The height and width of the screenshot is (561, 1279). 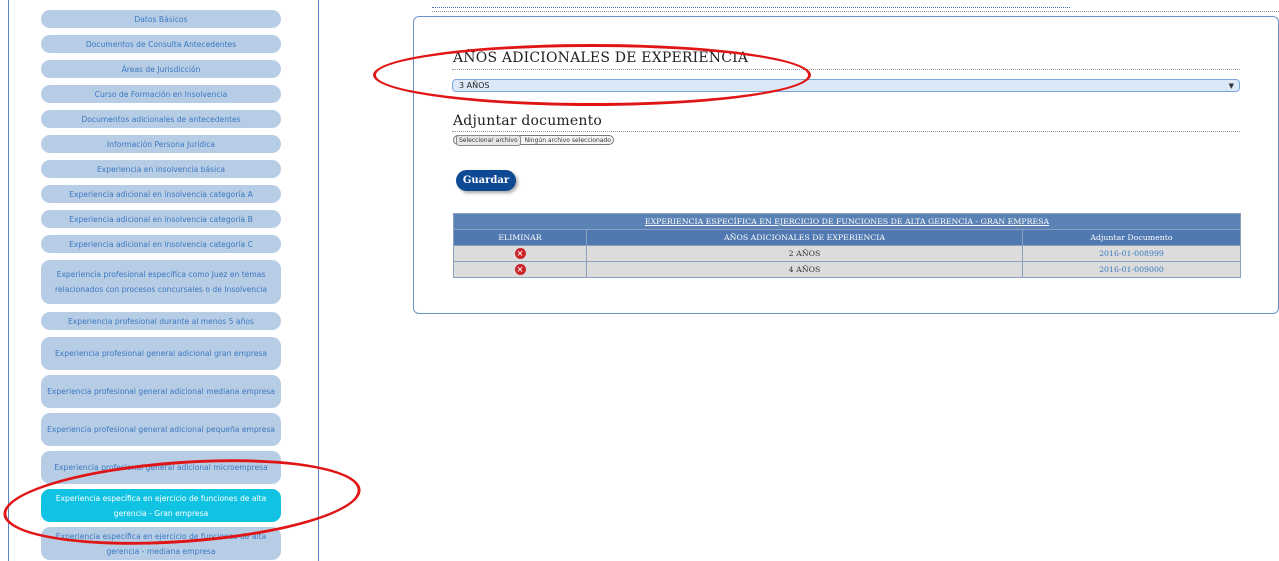 I want to click on document-link: 2016-01-008999, so click(x=1131, y=253).